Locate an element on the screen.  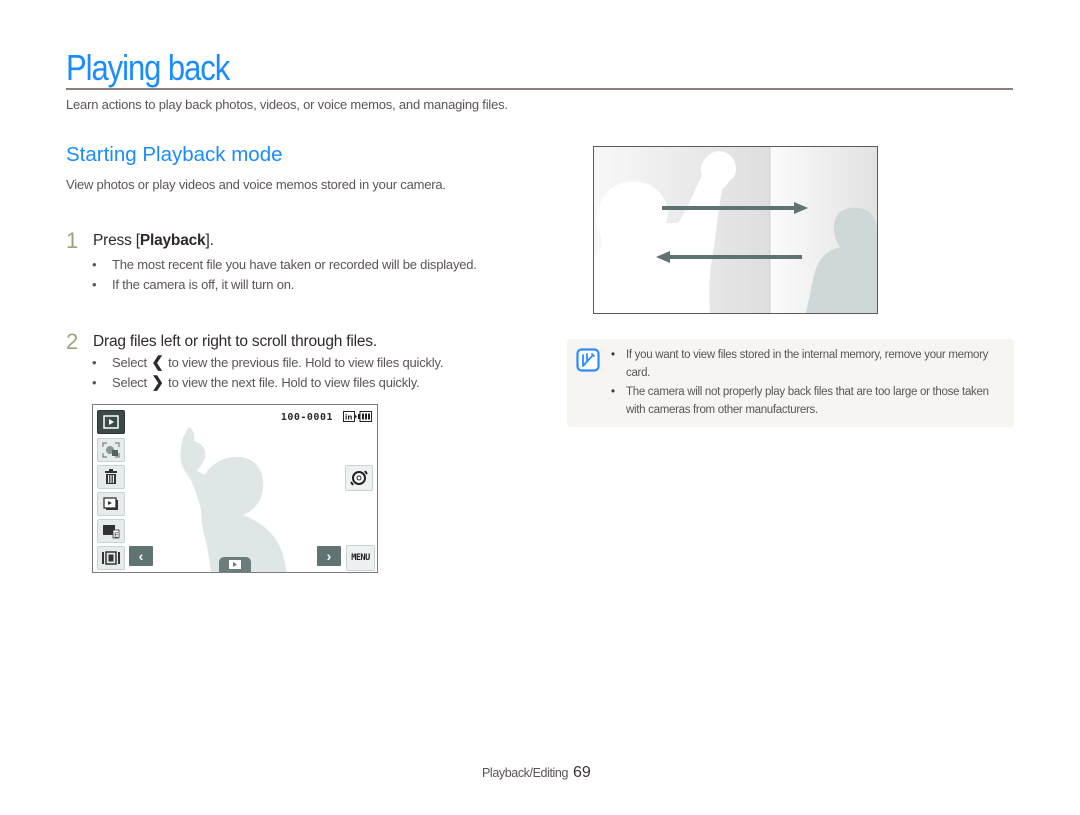
note-pencil-icon is located at coordinates (588, 360).